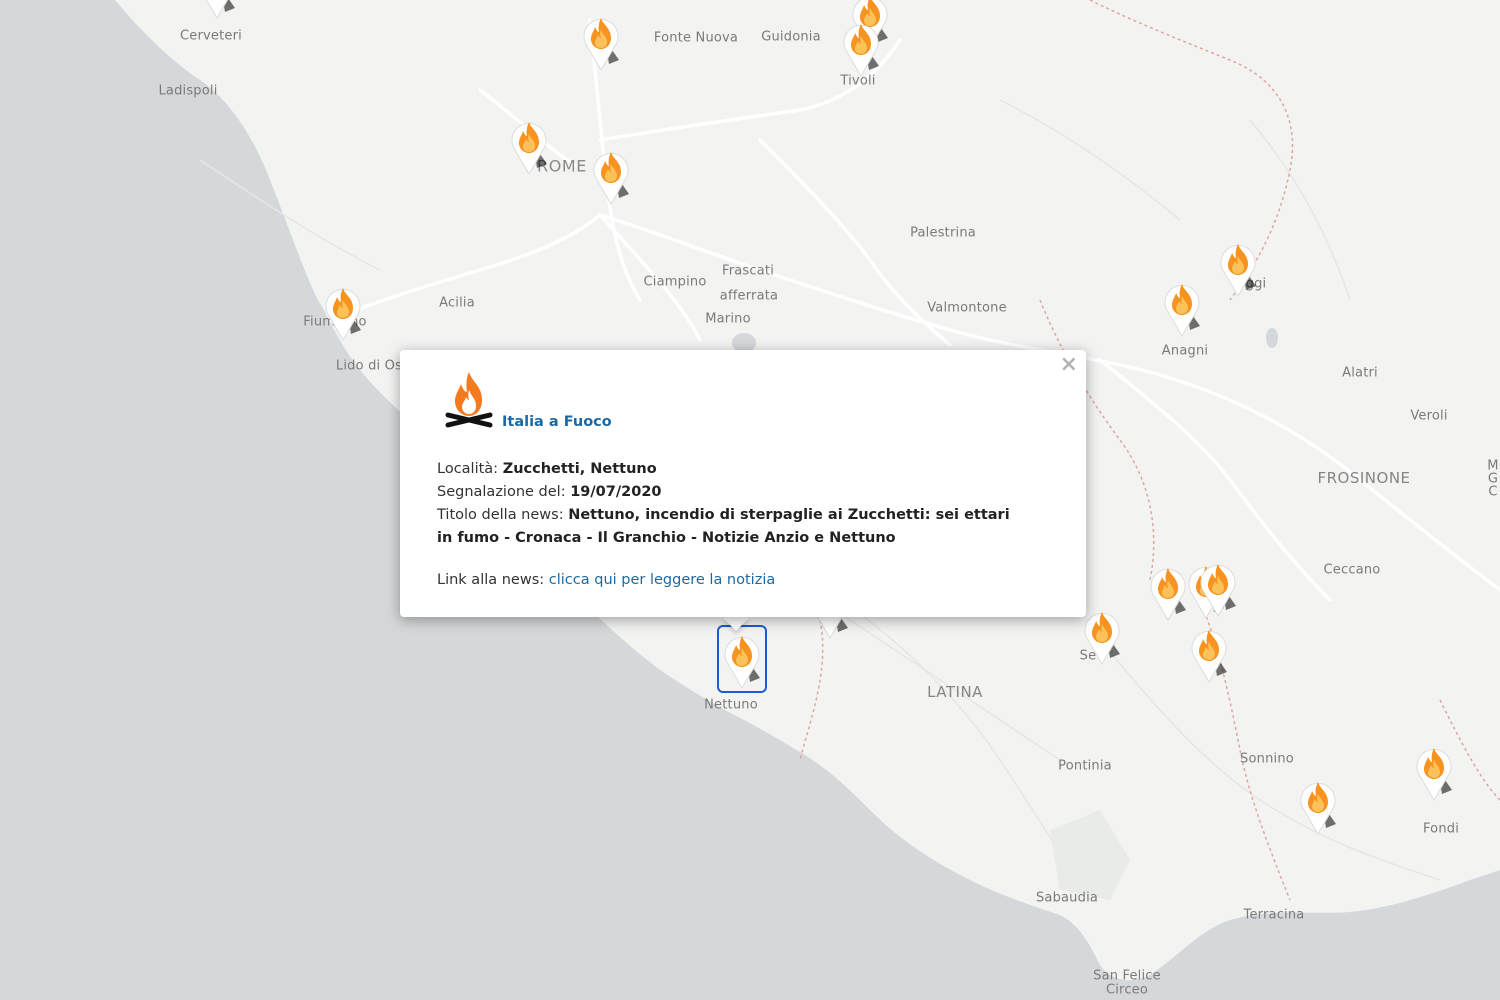  What do you see at coordinates (1267, 759) in the screenshot?
I see `place-label: Sonnino` at bounding box center [1267, 759].